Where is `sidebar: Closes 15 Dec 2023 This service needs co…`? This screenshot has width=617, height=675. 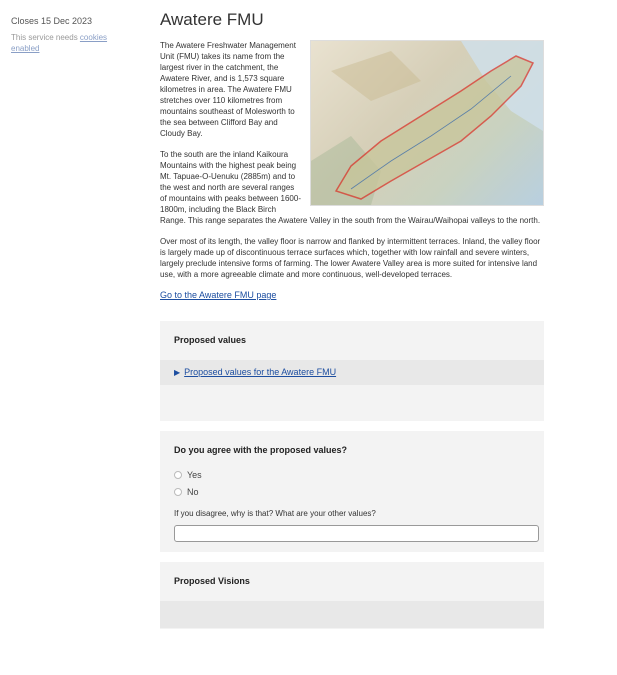
sidebar: Closes 15 Dec 2023 This service needs co… is located at coordinates (71, 35).